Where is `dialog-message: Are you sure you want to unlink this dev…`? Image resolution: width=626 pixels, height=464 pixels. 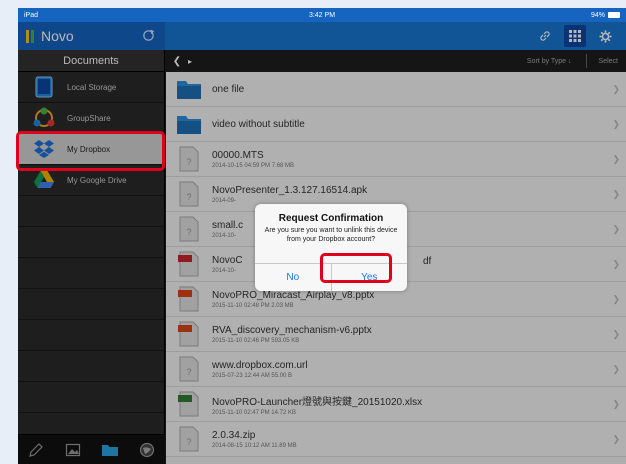 dialog-message: Are you sure you want to unlink this dev… is located at coordinates (331, 235).